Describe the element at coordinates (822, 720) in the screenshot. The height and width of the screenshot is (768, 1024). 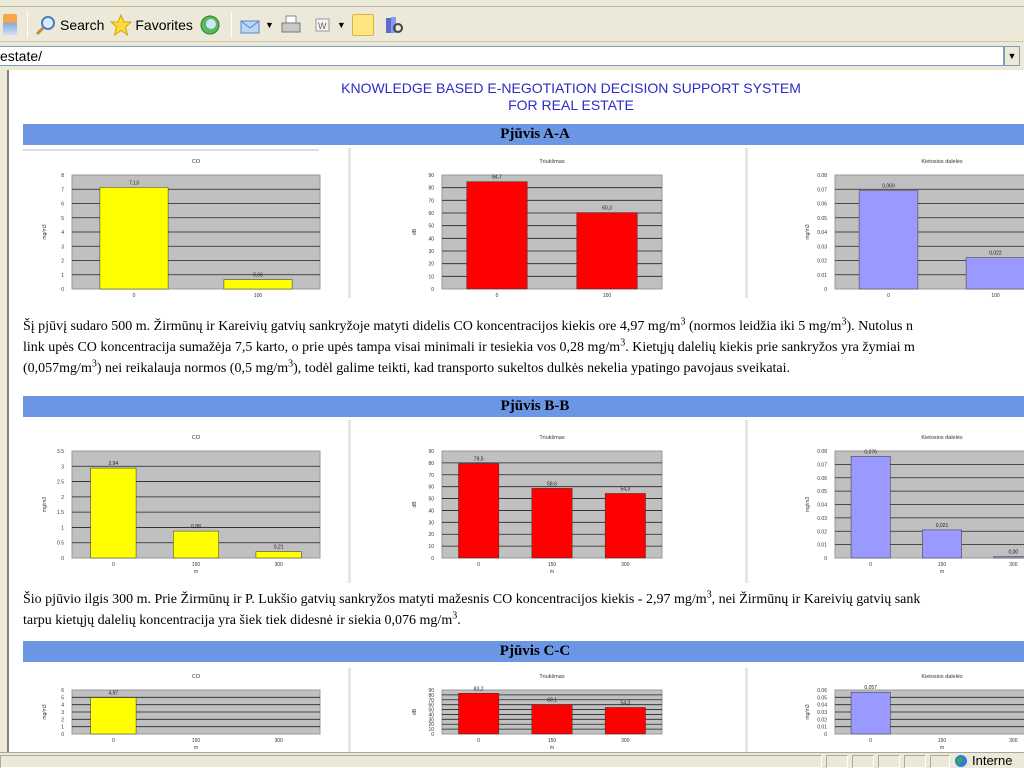
I see `y-tick-label: 0.02` at that location.